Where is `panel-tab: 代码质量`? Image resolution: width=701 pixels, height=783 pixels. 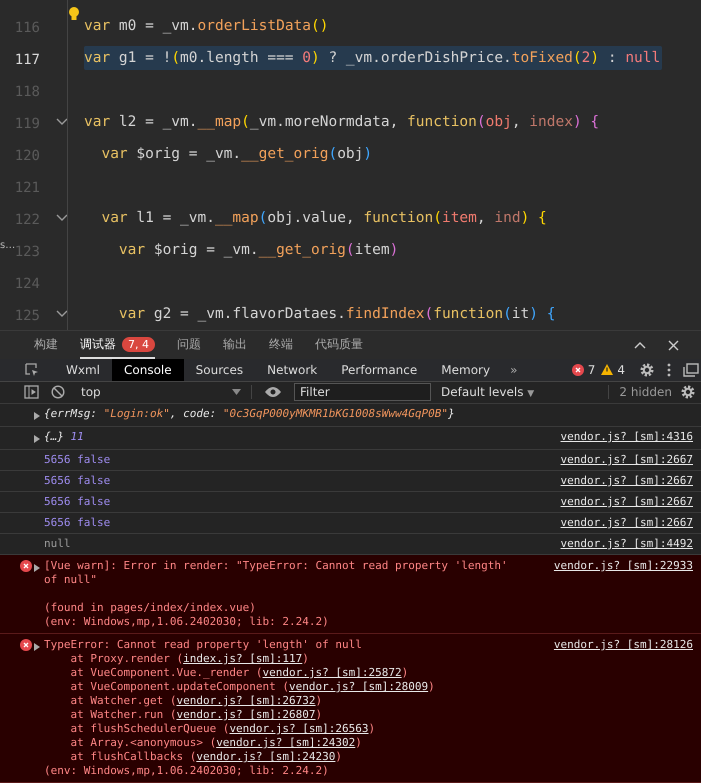
panel-tab: 代码质量 is located at coordinates (339, 345).